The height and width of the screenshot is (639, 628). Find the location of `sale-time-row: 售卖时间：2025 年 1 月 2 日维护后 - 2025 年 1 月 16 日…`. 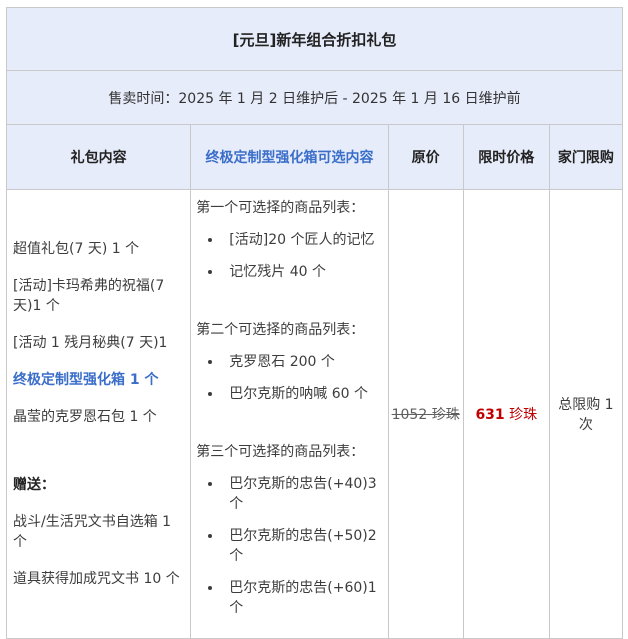

sale-time-row: 售卖时间：2025 年 1 月 2 日维护后 - 2025 年 1 月 16 日… is located at coordinates (314, 97).